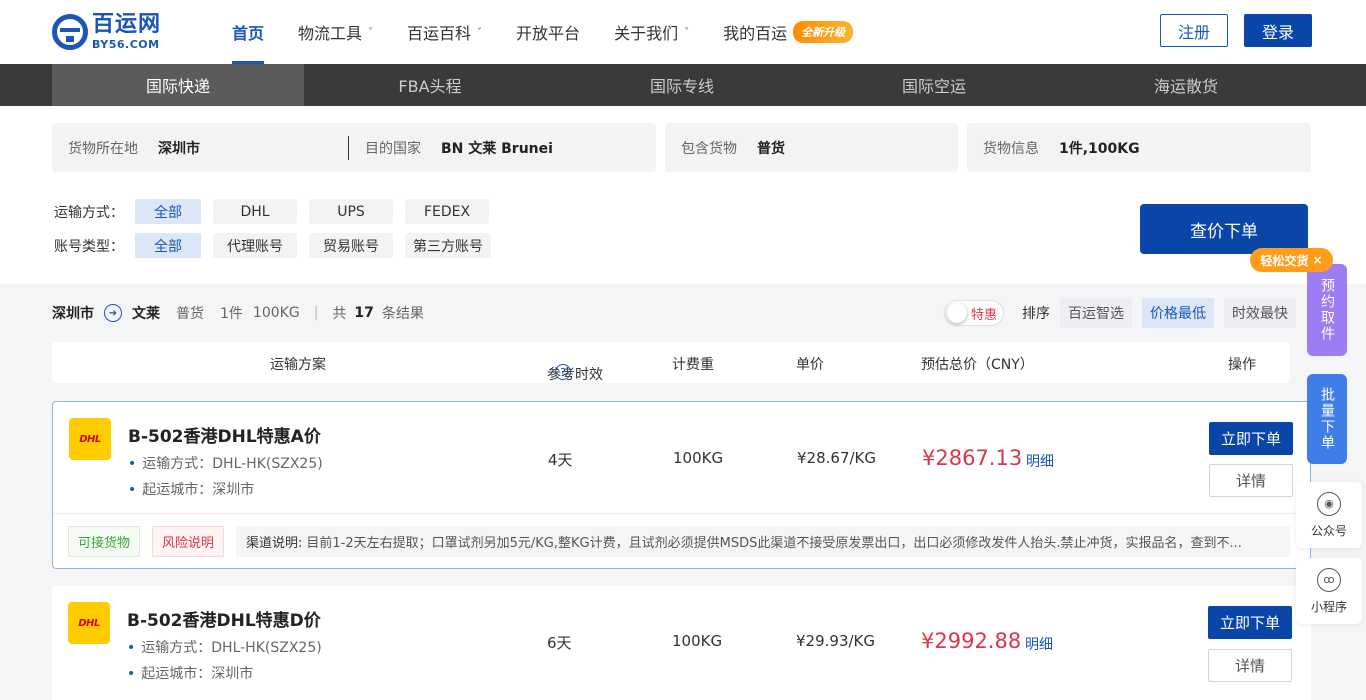  Describe the element at coordinates (190, 314) in the screenshot. I see `summary-goods: 普货` at that location.